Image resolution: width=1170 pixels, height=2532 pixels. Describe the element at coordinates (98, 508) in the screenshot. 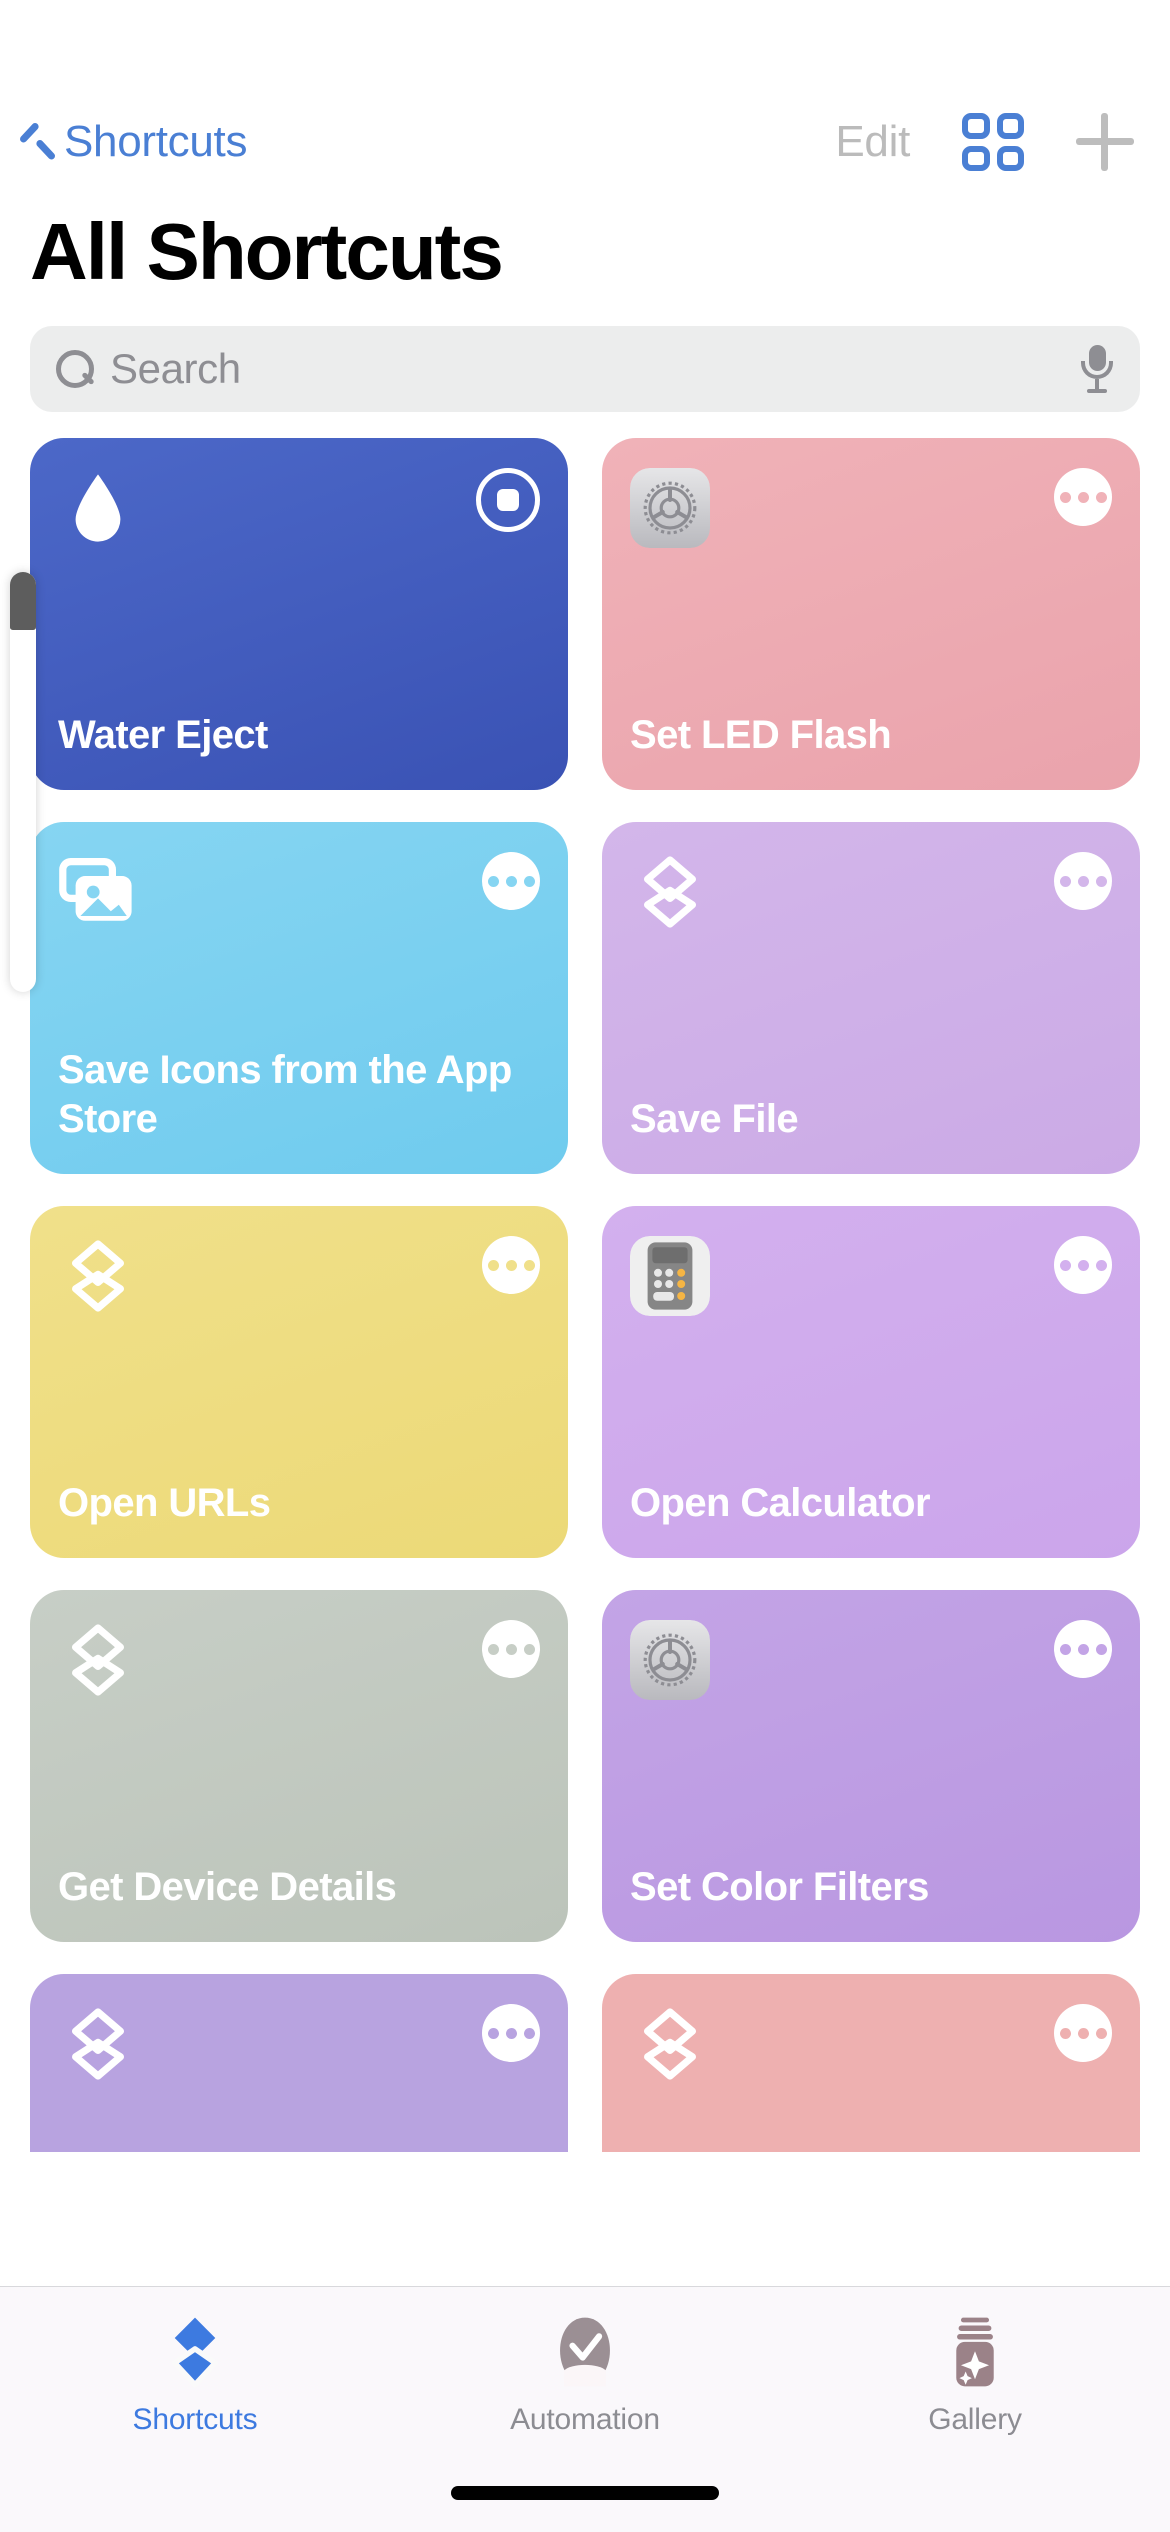

I see `water-drop-icon` at that location.